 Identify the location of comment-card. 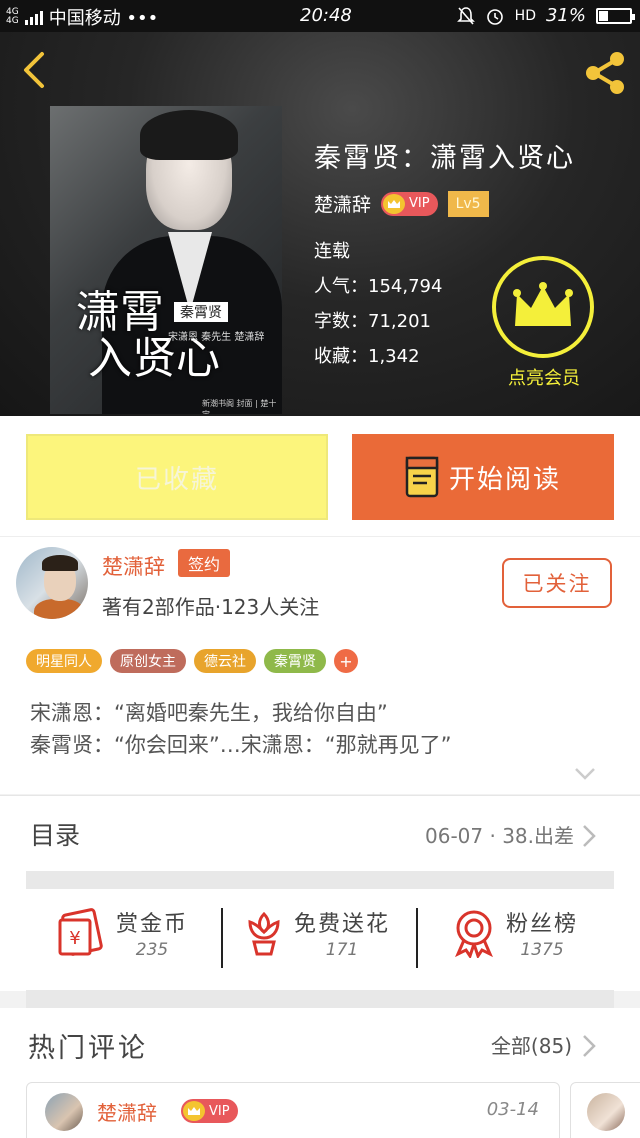
(605, 1110).